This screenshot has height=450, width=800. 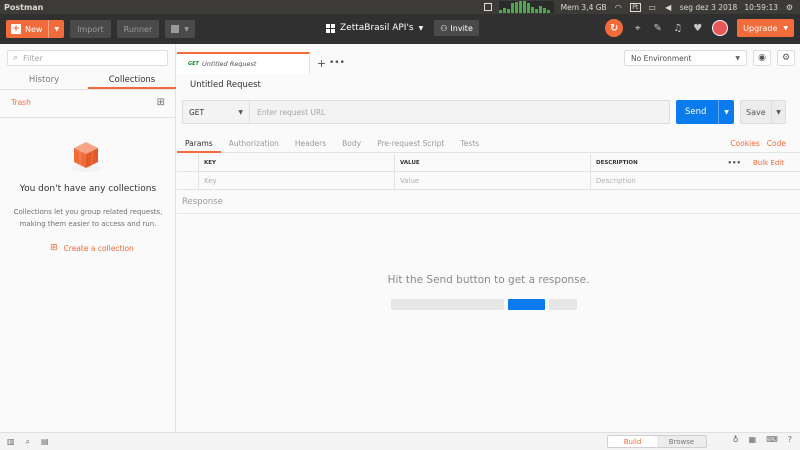 What do you see at coordinates (789, 7) in the screenshot?
I see `power-gear-icon: ⚙` at bounding box center [789, 7].